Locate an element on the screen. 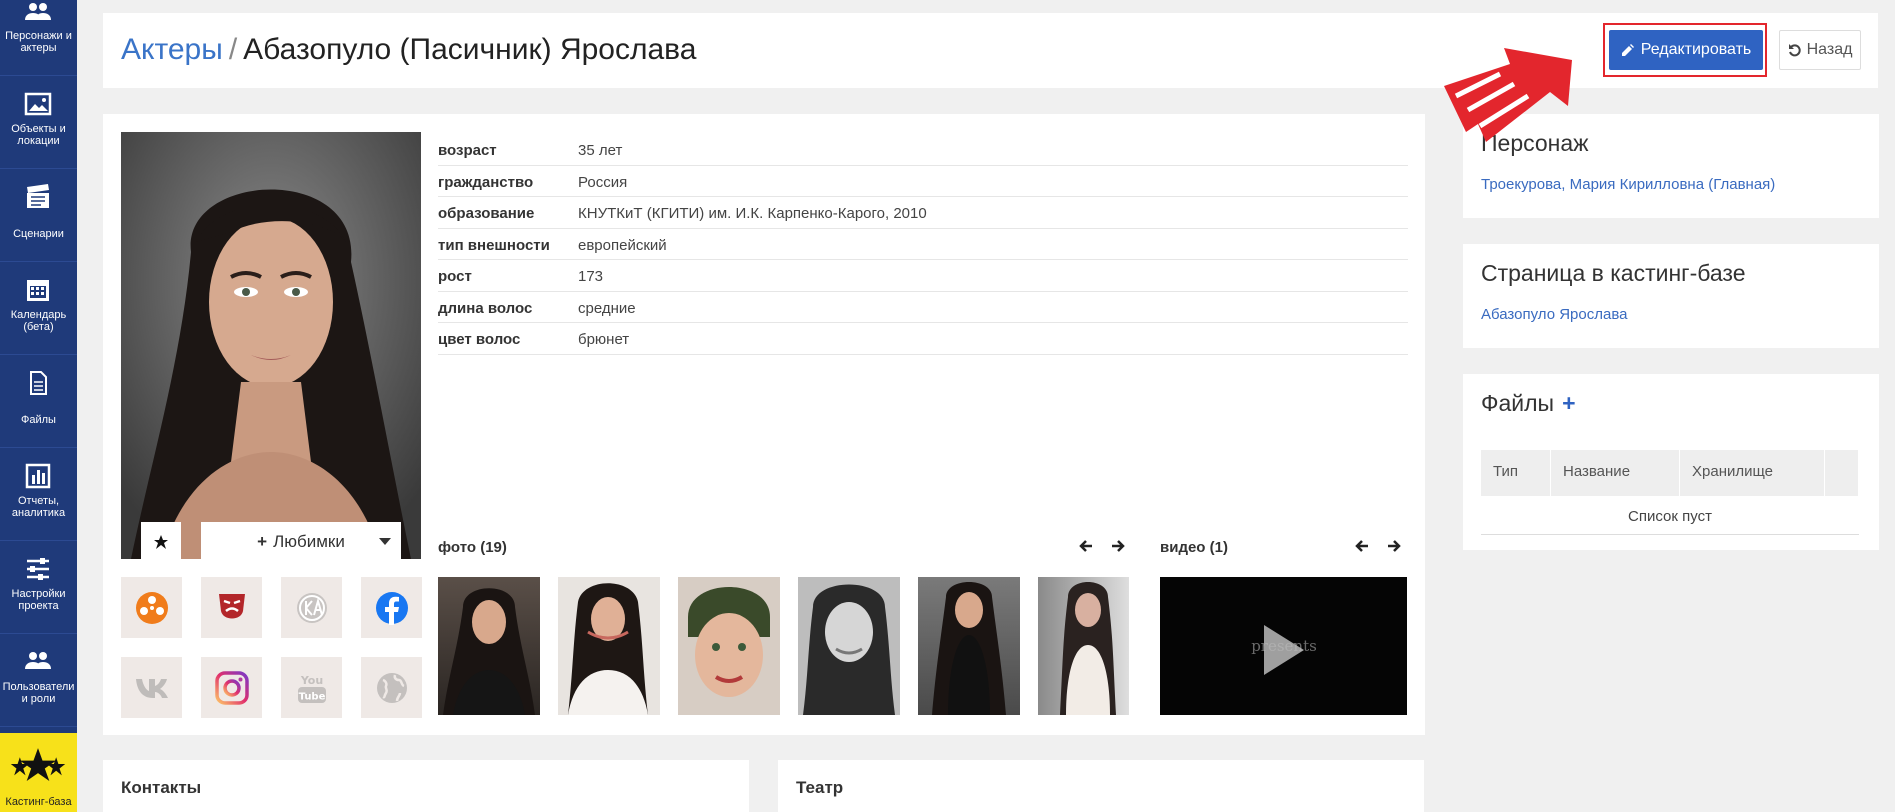  sidebar-item-users: Пользователи и роли is located at coordinates (38, 681).